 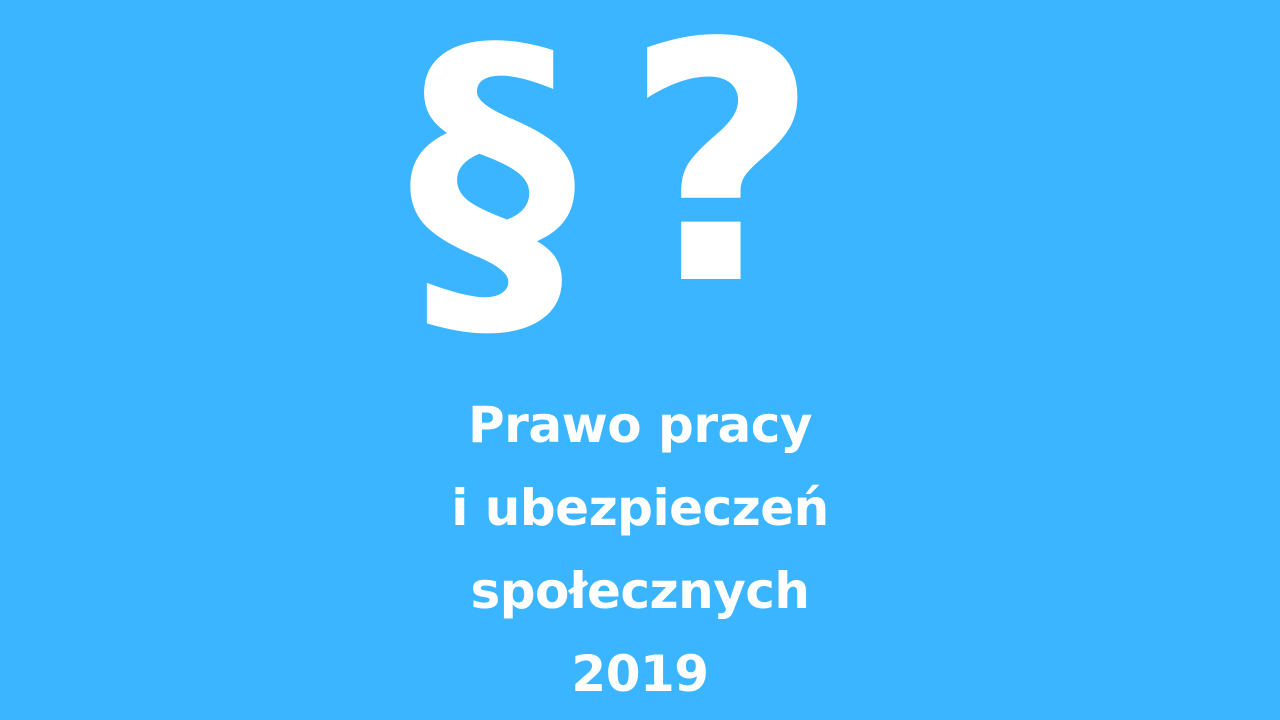 I want to click on title-line-1: Prawo pracy, so click(x=640, y=425).